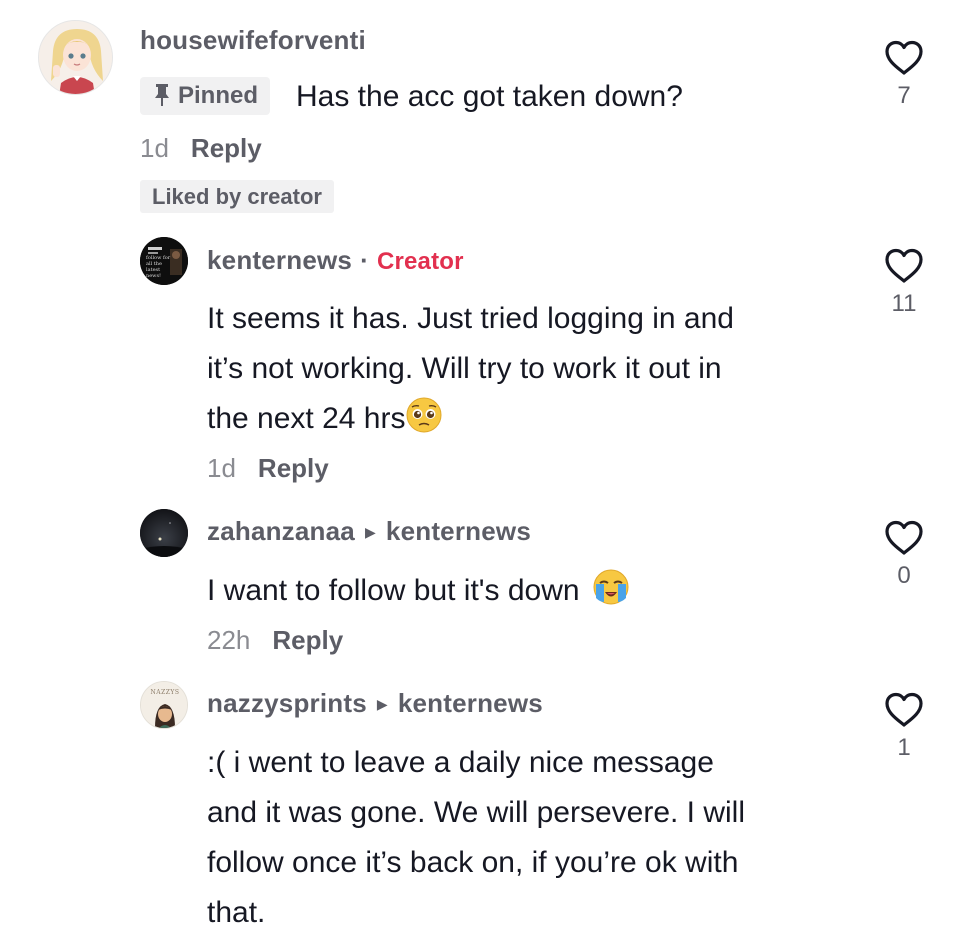 Image resolution: width=960 pixels, height=937 pixels. What do you see at coordinates (489, 96) in the screenshot?
I see `comment-text: Has the acc got taken down?` at bounding box center [489, 96].